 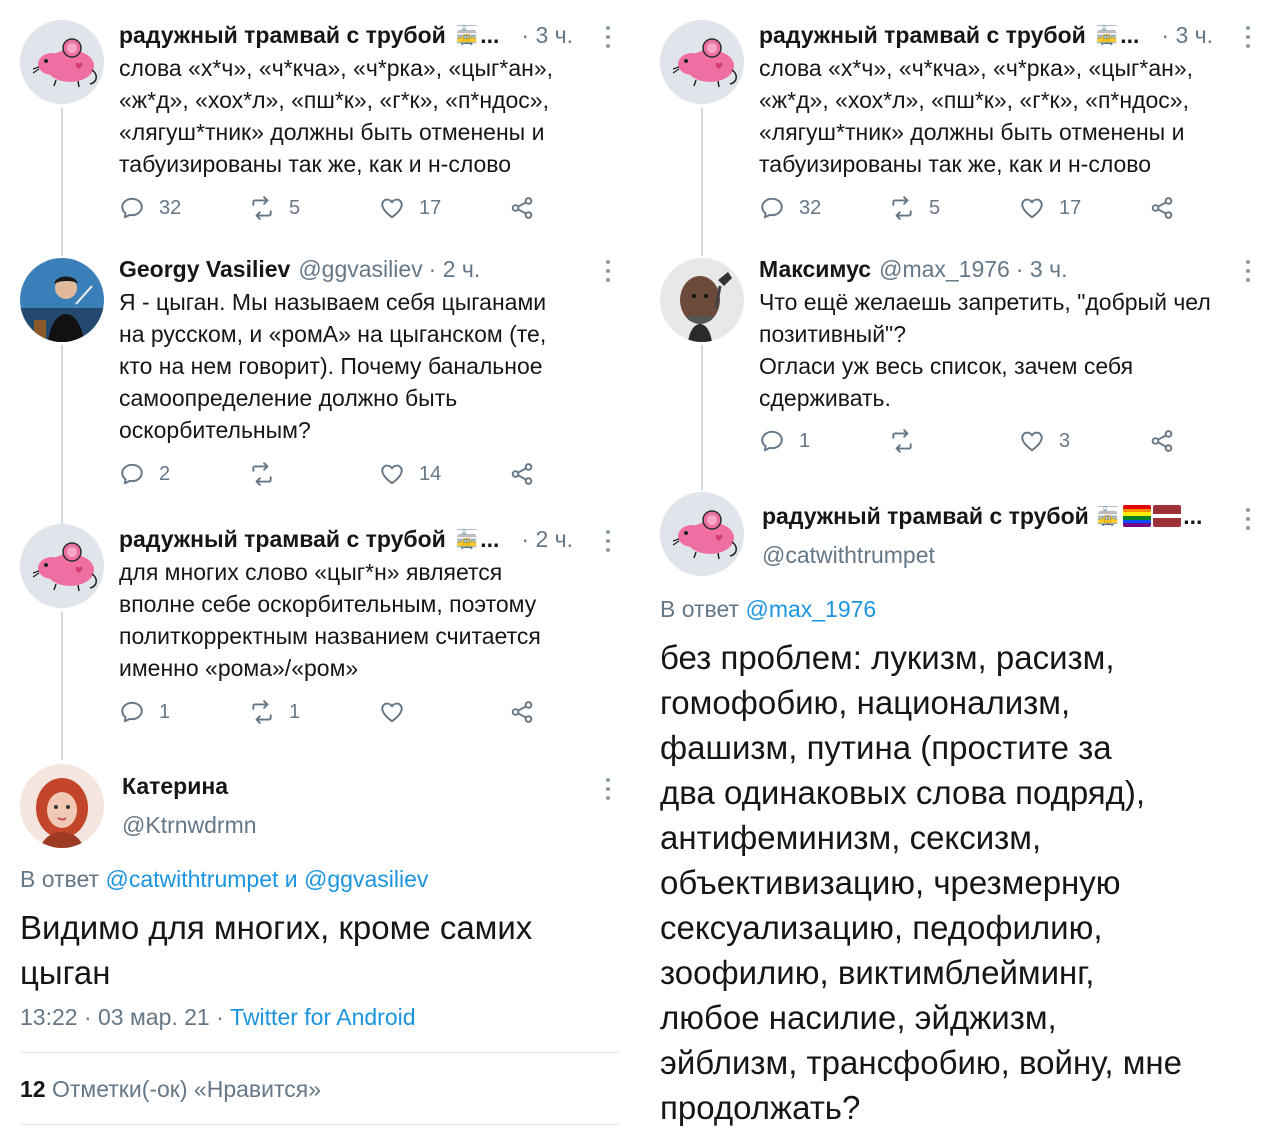 I want to click on reply-button: 2, so click(x=144, y=474).